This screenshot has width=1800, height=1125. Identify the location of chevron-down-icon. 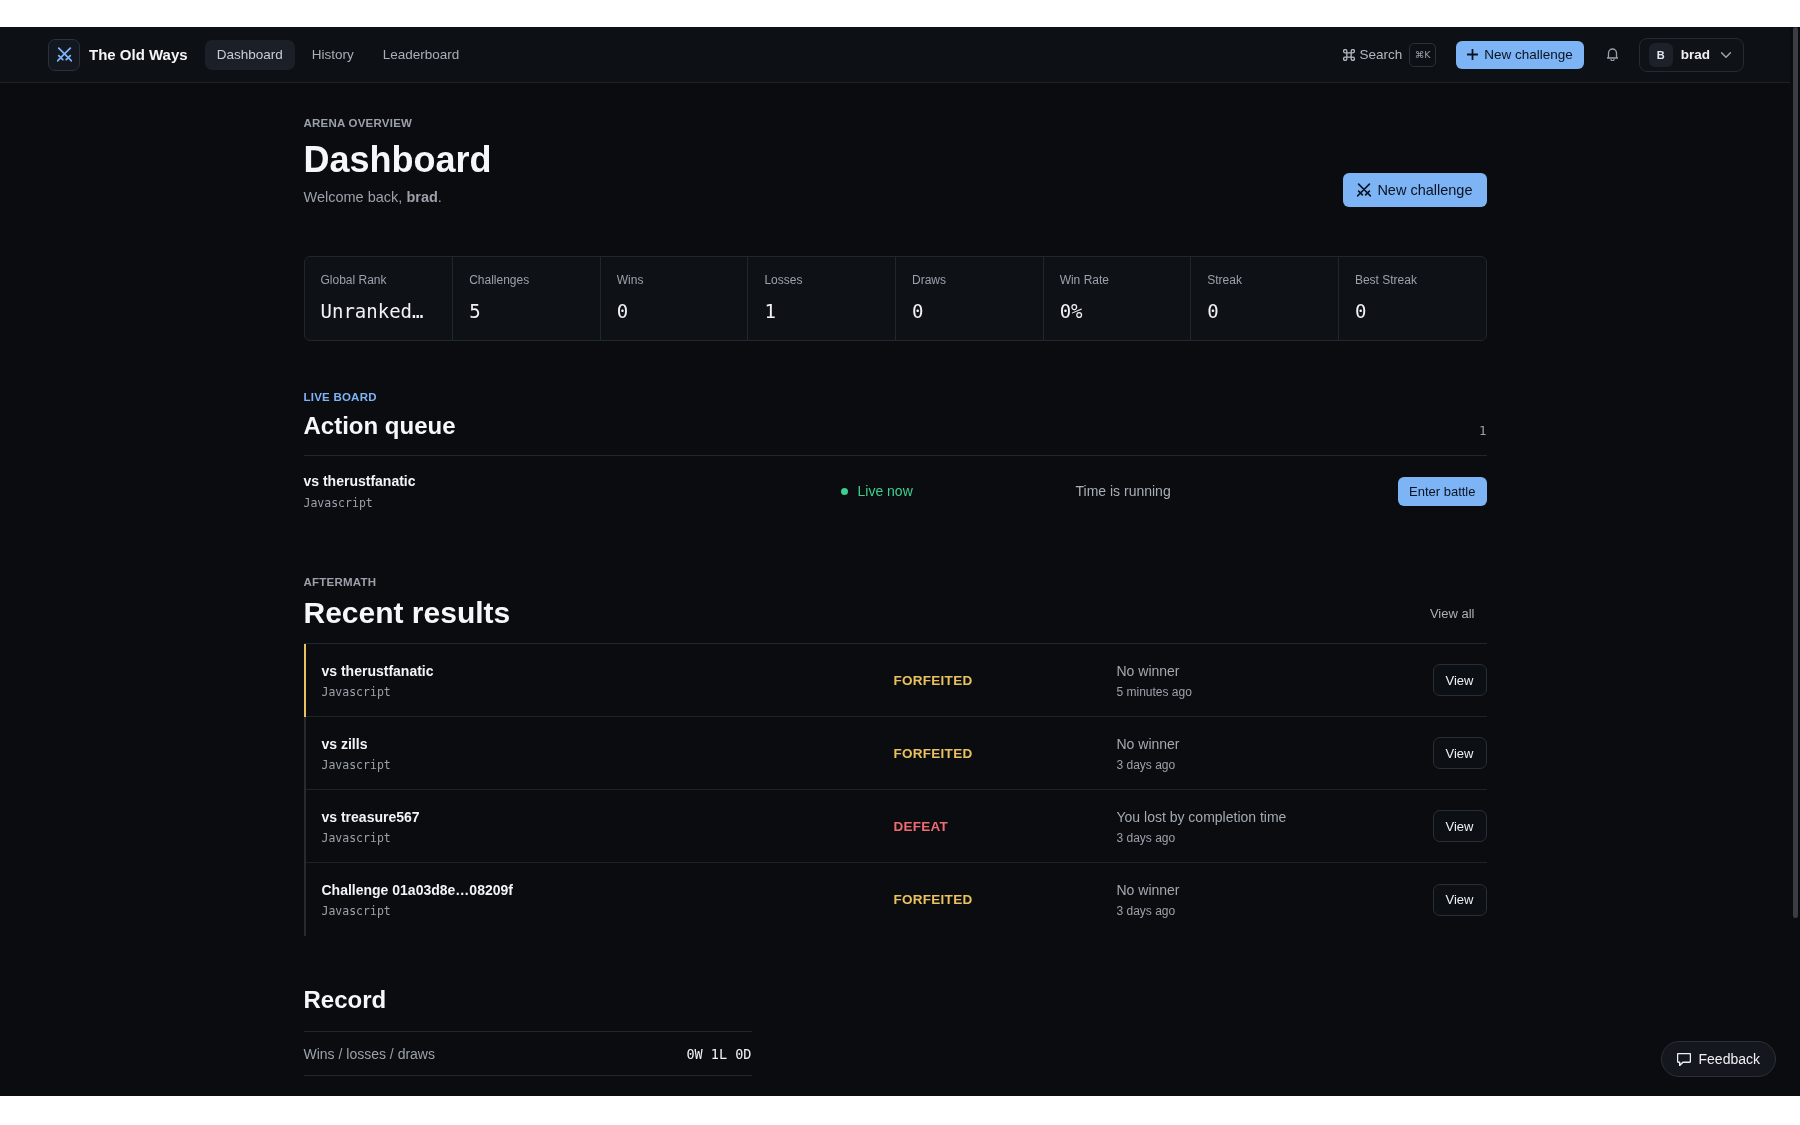
(1726, 54).